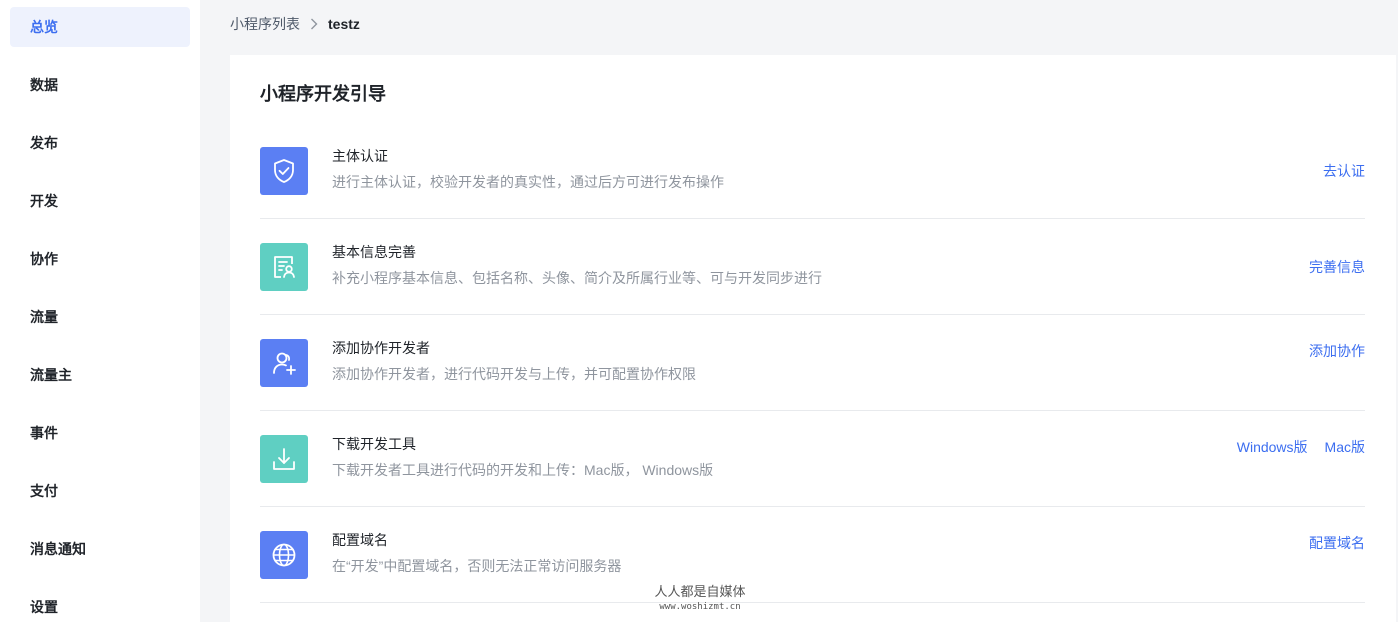 The width and height of the screenshot is (1398, 622). I want to click on row-actions: 去认证, so click(1344, 171).